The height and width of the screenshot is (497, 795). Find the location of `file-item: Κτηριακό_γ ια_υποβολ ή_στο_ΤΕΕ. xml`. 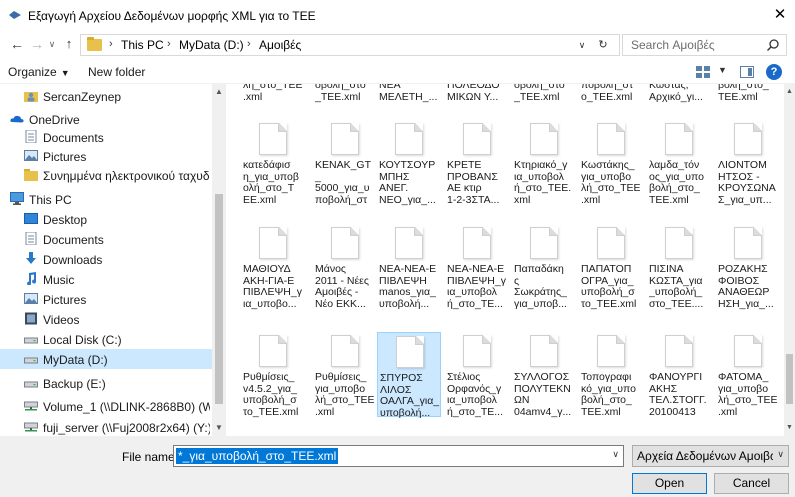

file-item: Κτηριακό_γ ια_υποβολ ή_στο_ΤΕΕ. xml is located at coordinates (544, 162).